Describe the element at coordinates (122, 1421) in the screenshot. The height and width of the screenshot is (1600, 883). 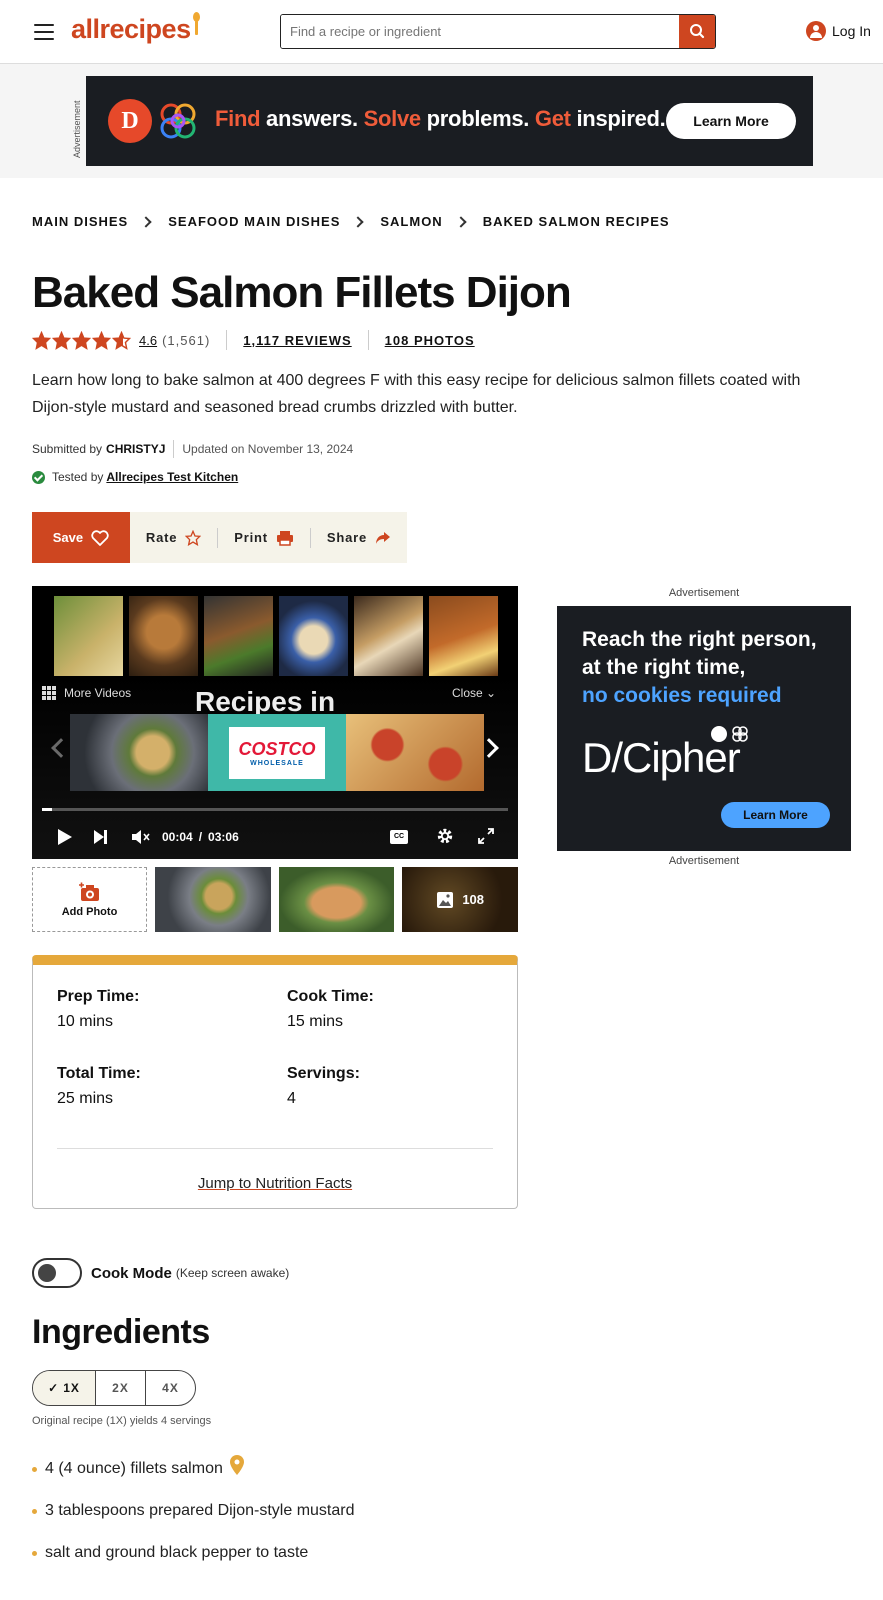
I see `yield-note: Original recipe (1X) yields 4 servings` at that location.